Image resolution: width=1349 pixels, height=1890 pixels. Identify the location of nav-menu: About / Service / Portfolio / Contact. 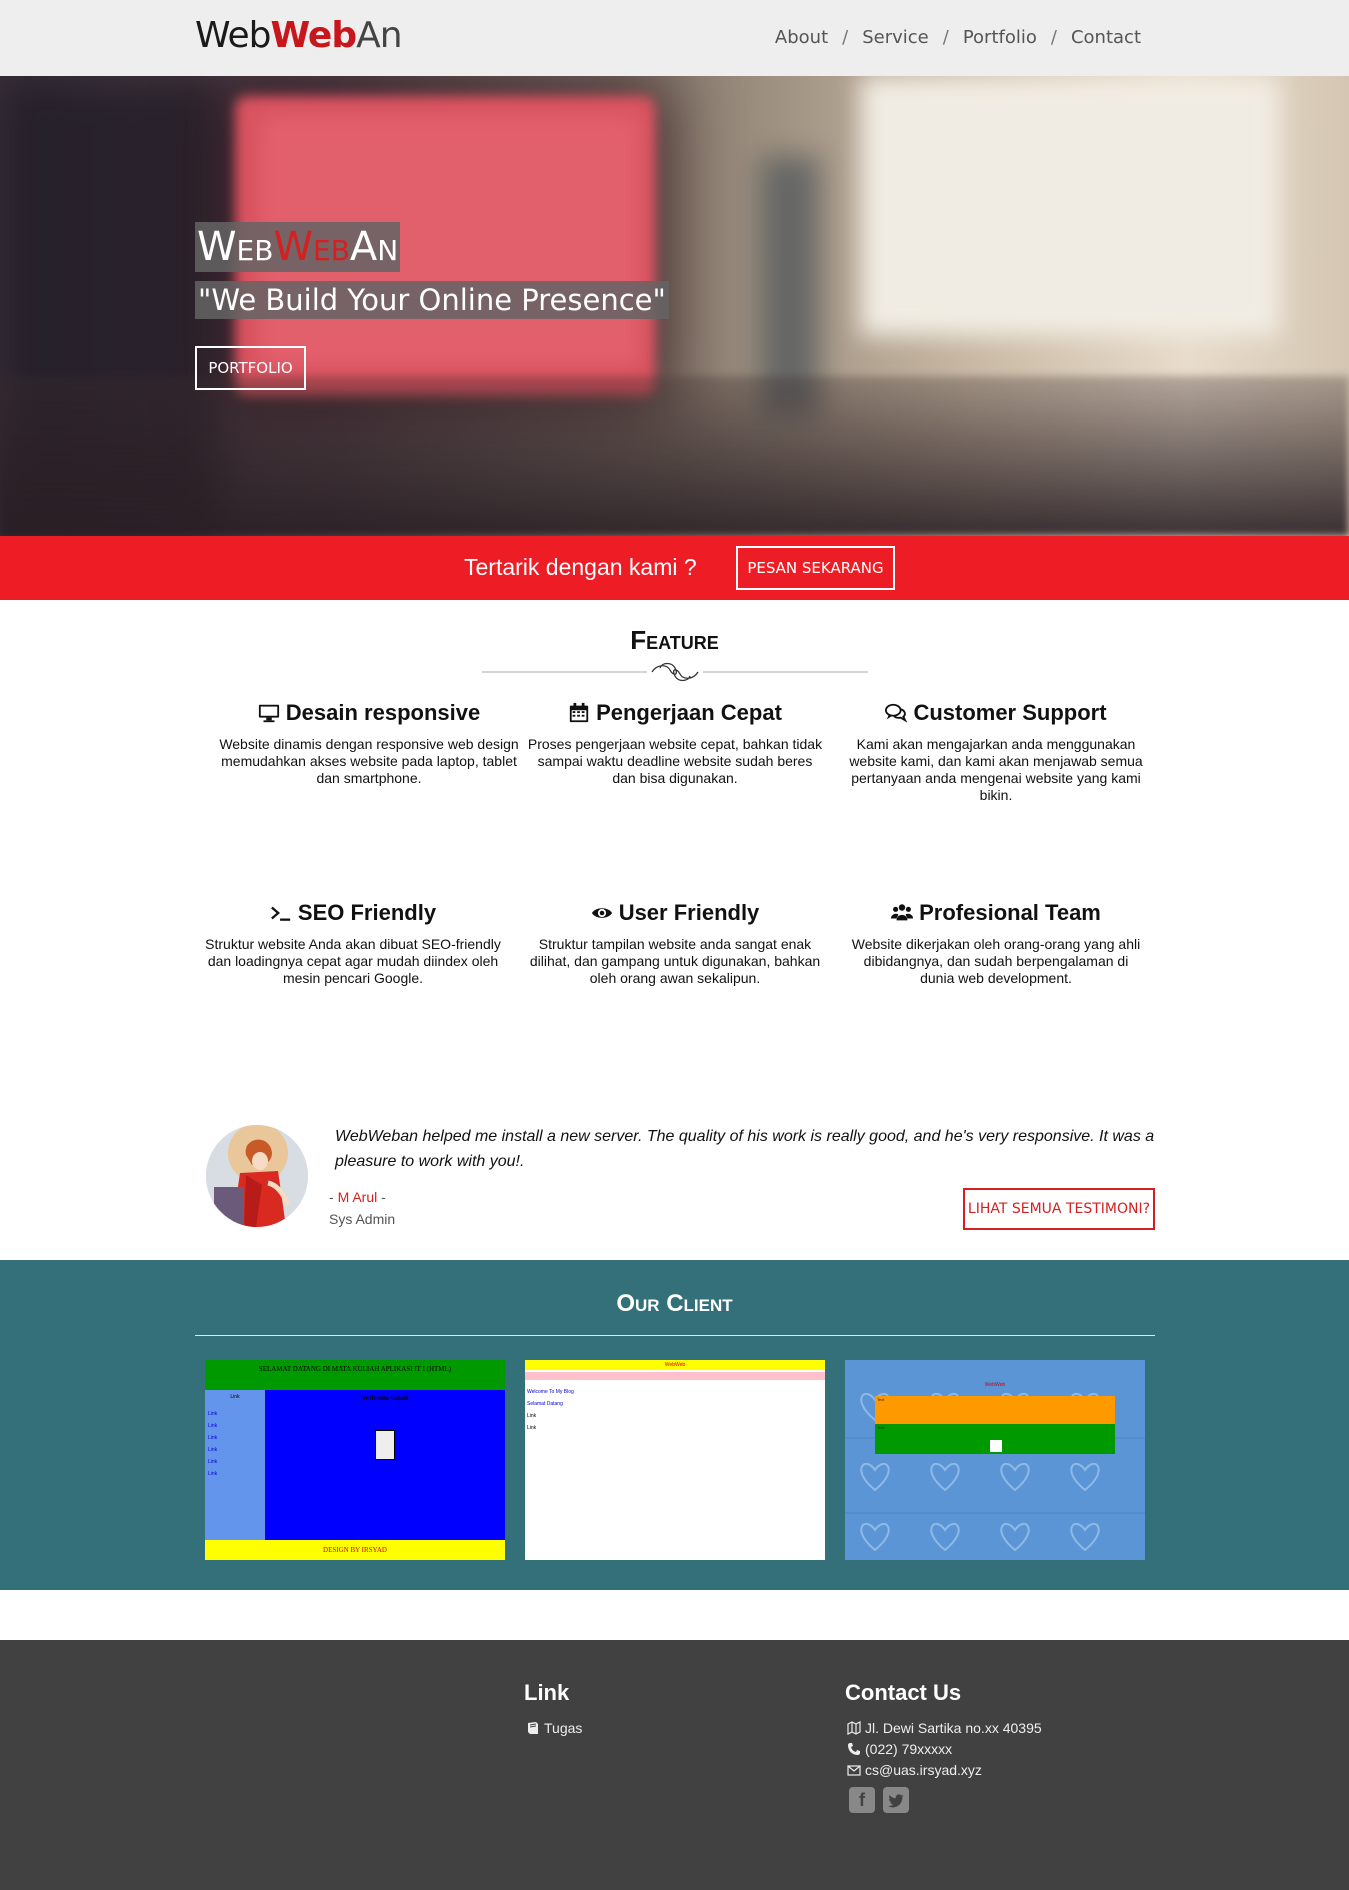
(958, 37).